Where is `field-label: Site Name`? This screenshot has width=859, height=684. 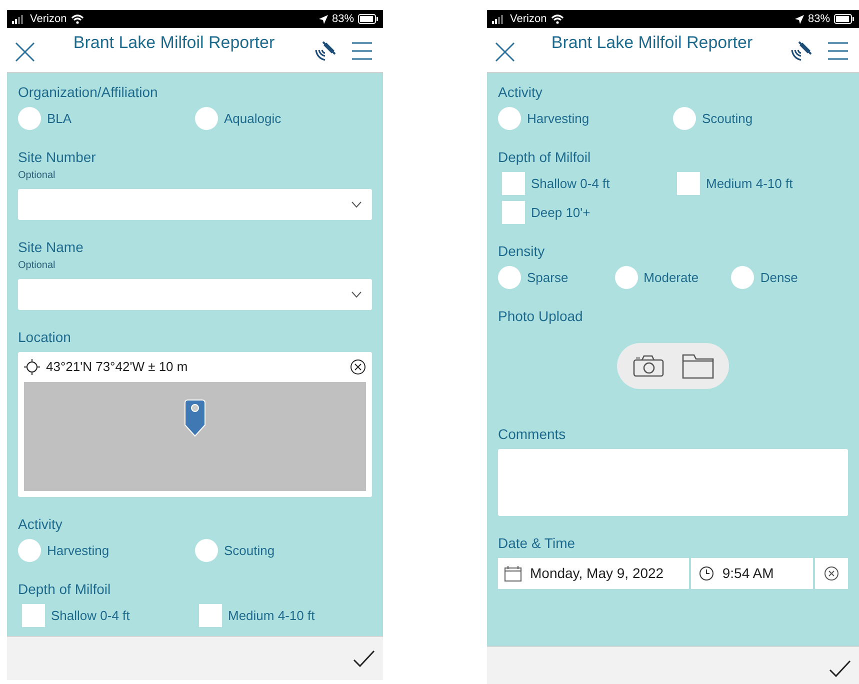
field-label: Site Name is located at coordinates (51, 247).